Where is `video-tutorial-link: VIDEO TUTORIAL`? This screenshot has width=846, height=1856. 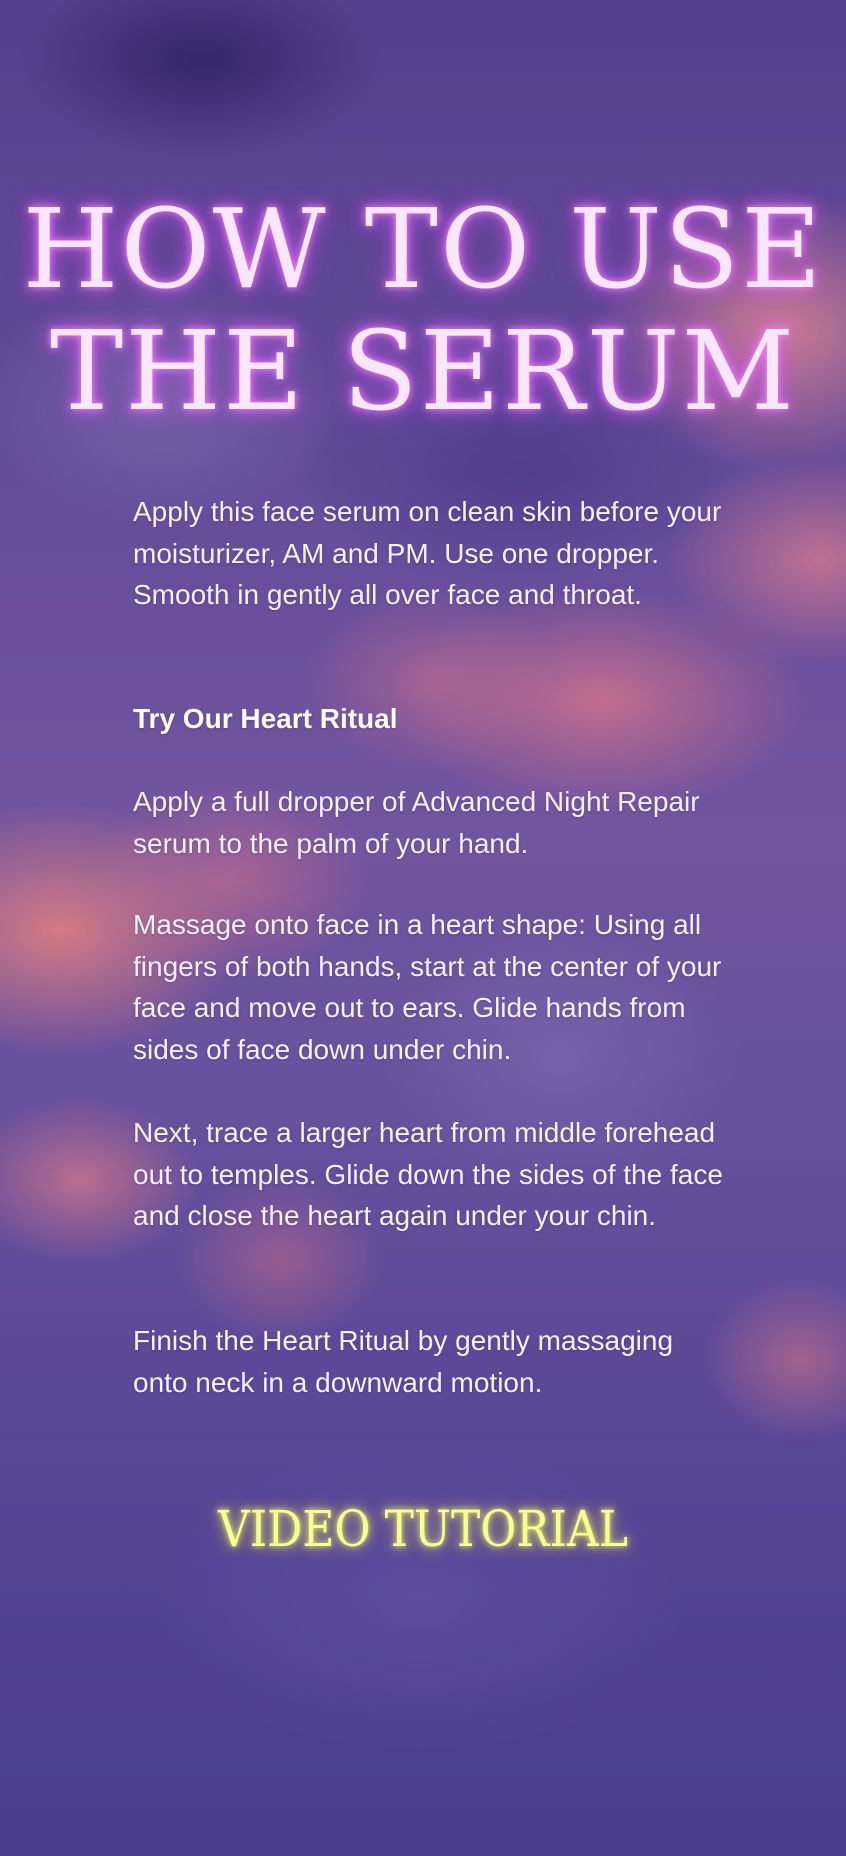 video-tutorial-link: VIDEO TUTORIAL is located at coordinates (423, 1529).